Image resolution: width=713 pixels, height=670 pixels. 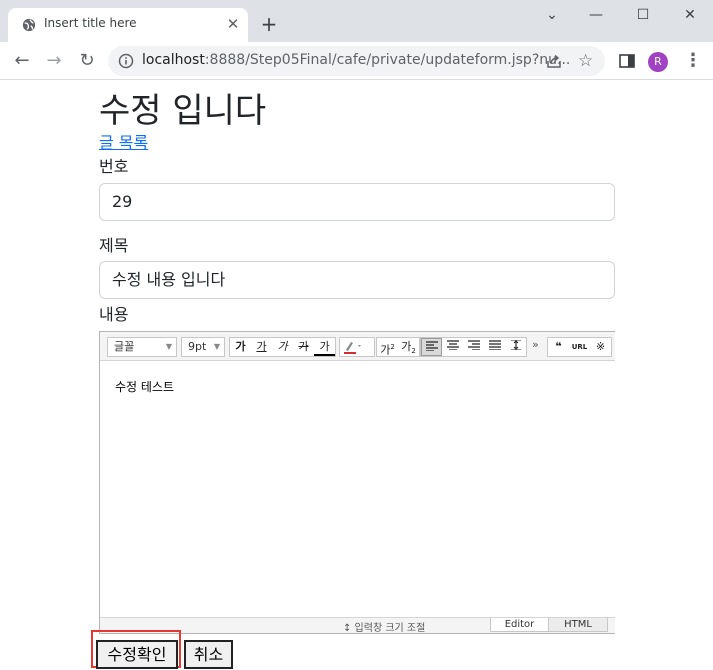 I want to click on back-icon: ←, so click(x=22, y=61).